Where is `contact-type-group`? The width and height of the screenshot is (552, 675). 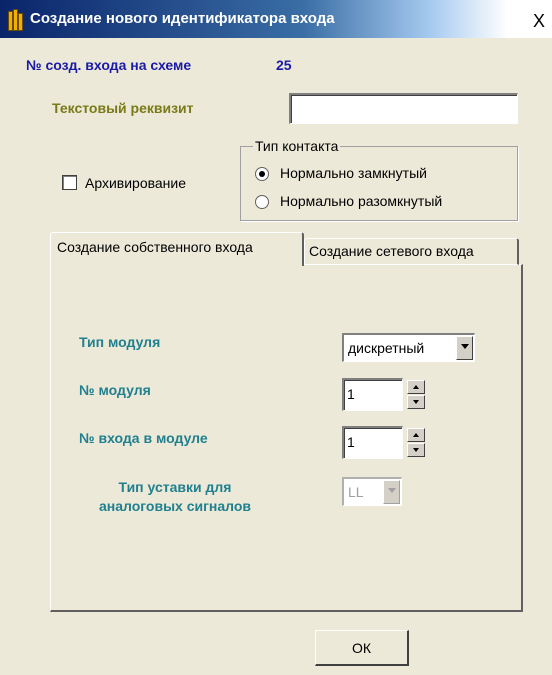
contact-type-group is located at coordinates (379, 183).